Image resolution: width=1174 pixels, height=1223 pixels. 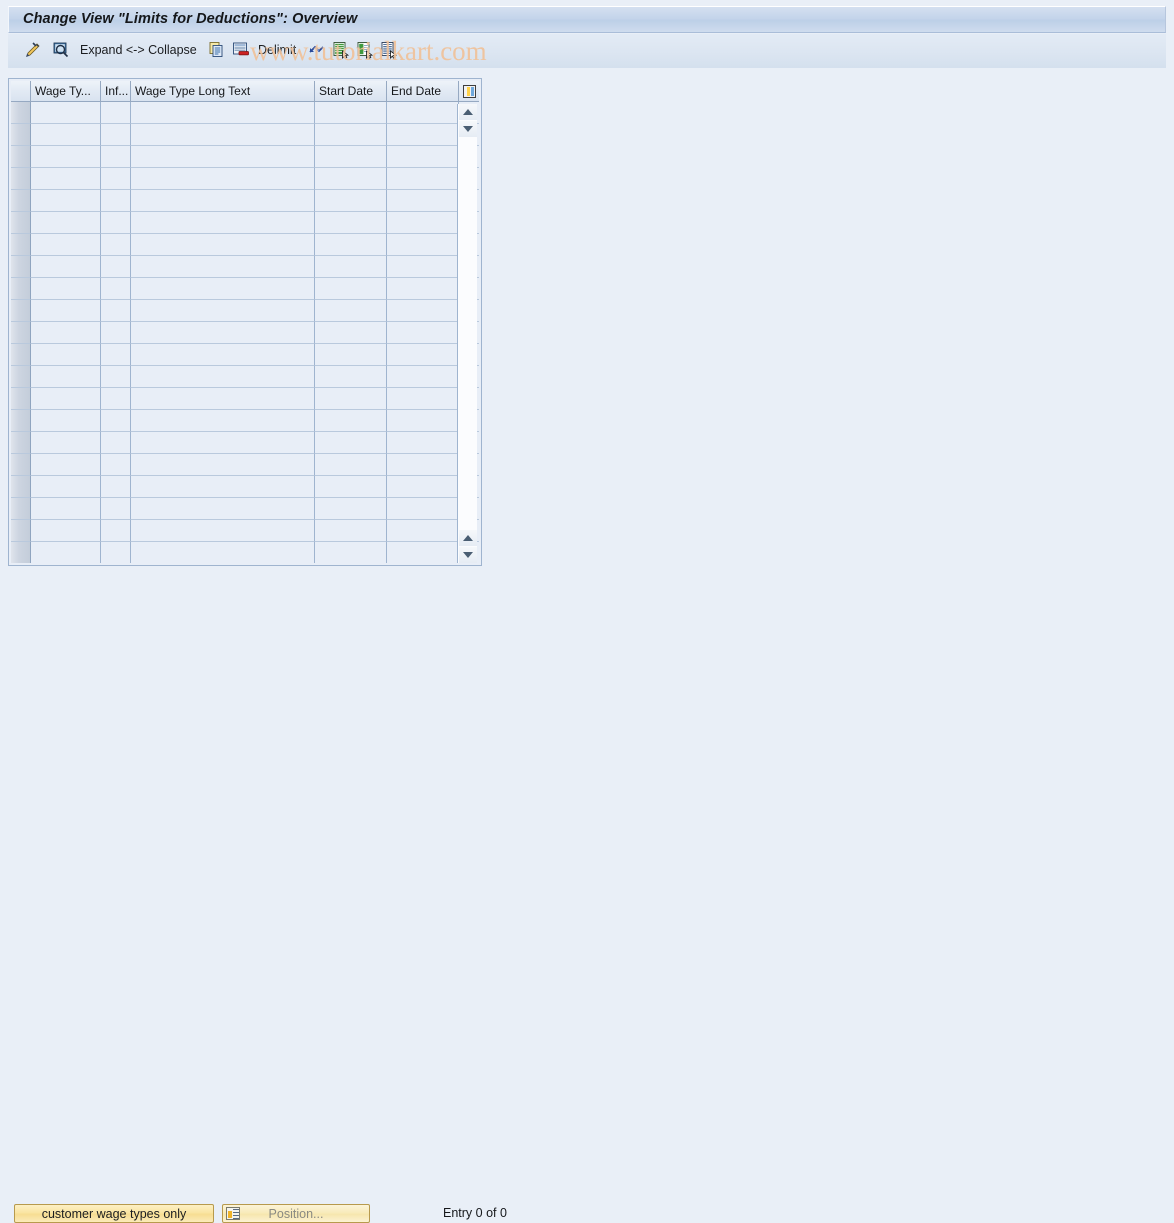 I want to click on copy-button, so click(x=217, y=50).